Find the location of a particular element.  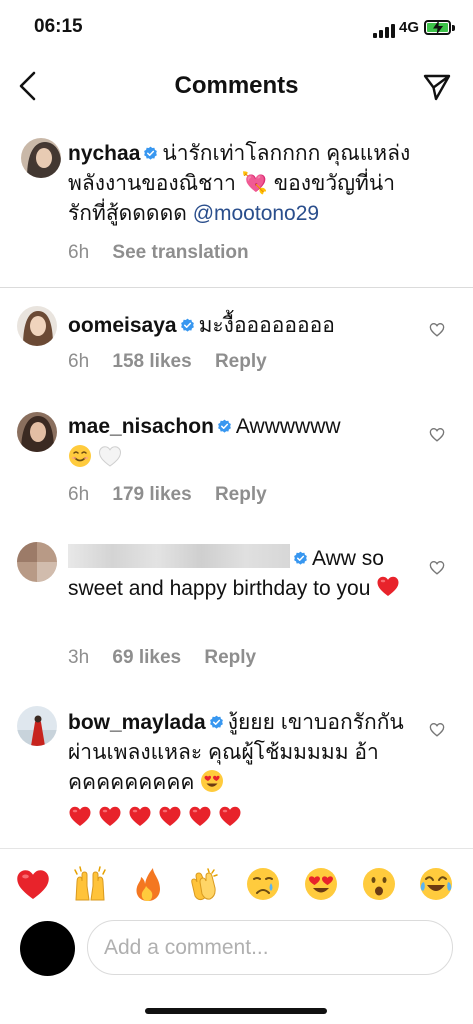

likes-count: 179 likes is located at coordinates (151, 494).